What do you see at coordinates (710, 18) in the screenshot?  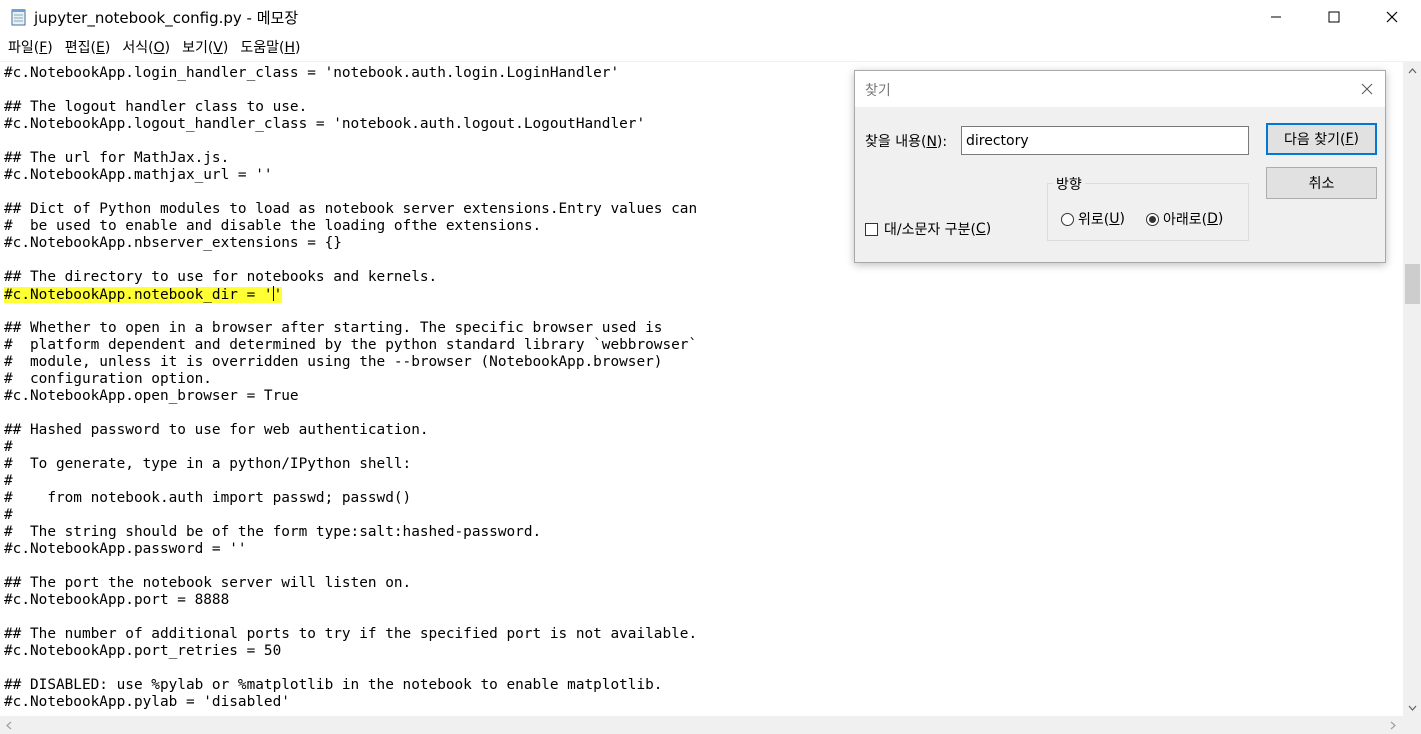 I see `title-bar: jupyter_notebook_config.py - 메모장` at bounding box center [710, 18].